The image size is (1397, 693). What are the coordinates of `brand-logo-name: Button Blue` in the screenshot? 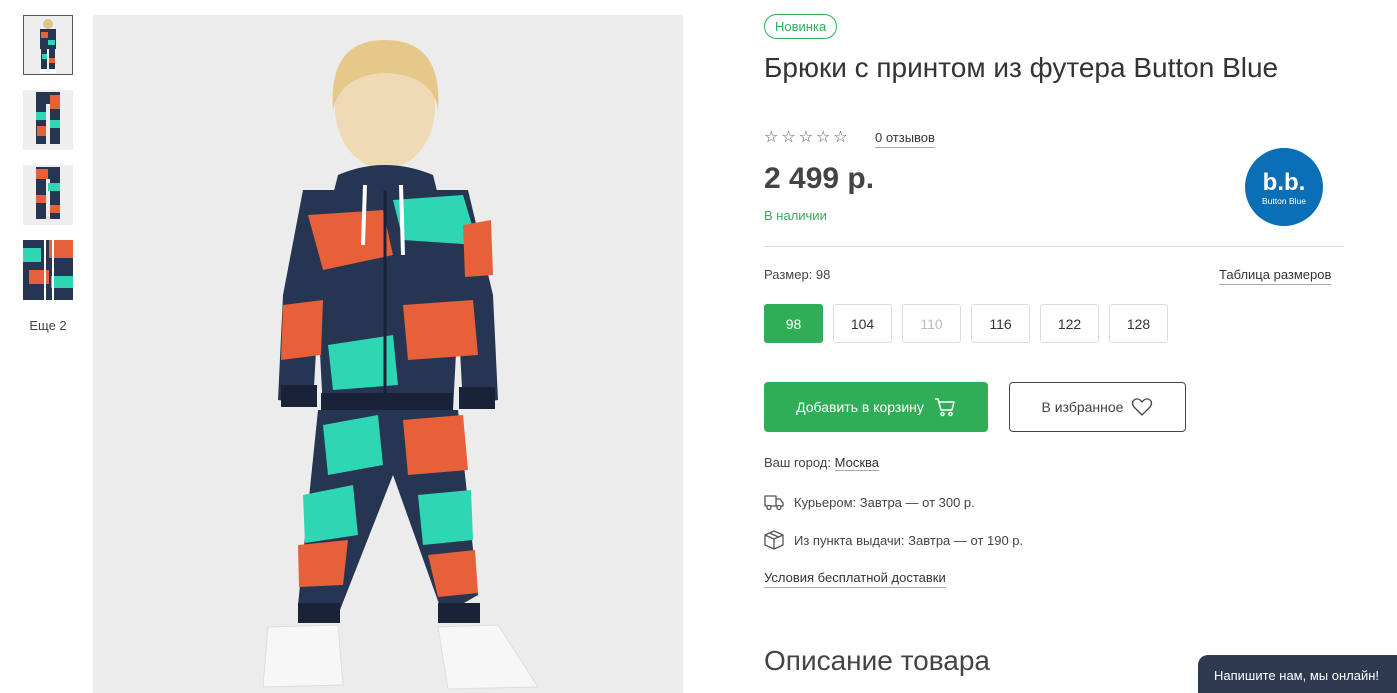 It's located at (1284, 201).